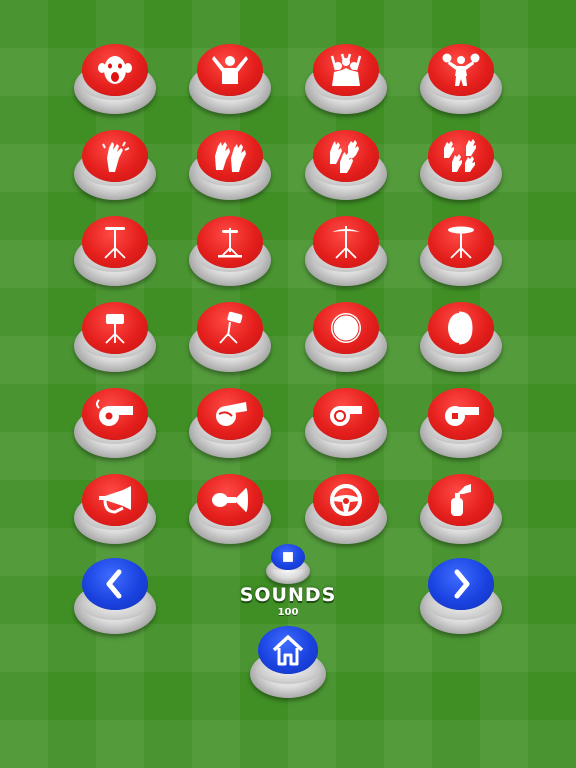 The image size is (576, 768). I want to click on tambourine-drum-icon, so click(461, 328).